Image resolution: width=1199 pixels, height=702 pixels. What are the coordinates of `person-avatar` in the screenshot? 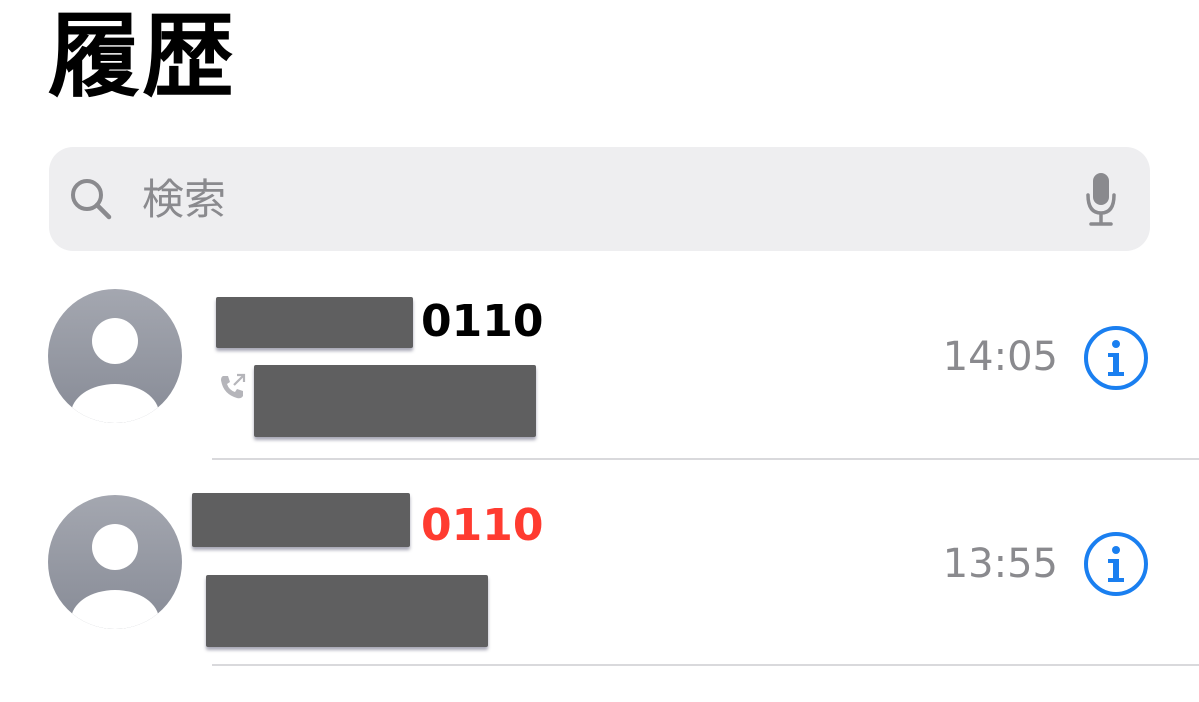 It's located at (115, 562).